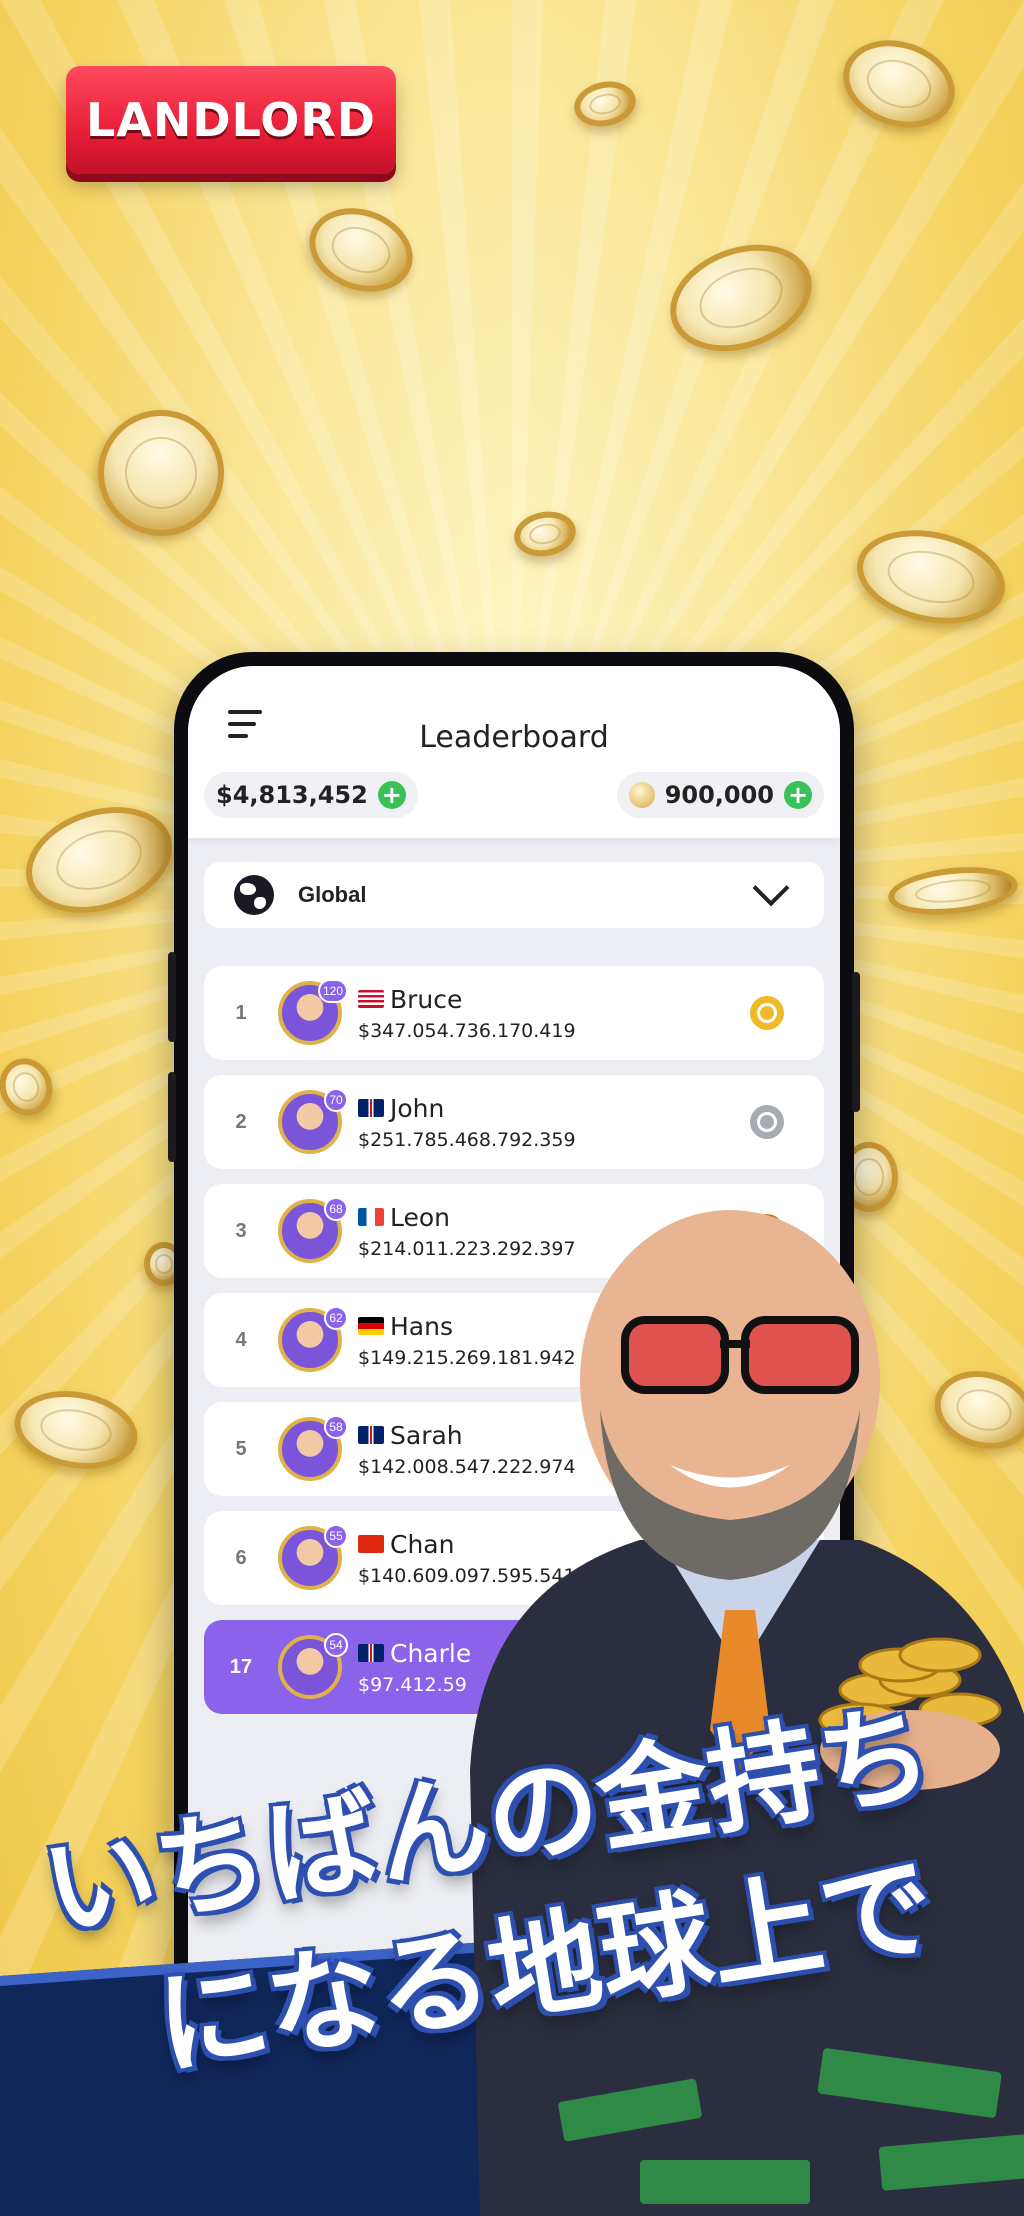  Describe the element at coordinates (332, 991) in the screenshot. I see `level-badge: 120` at that location.